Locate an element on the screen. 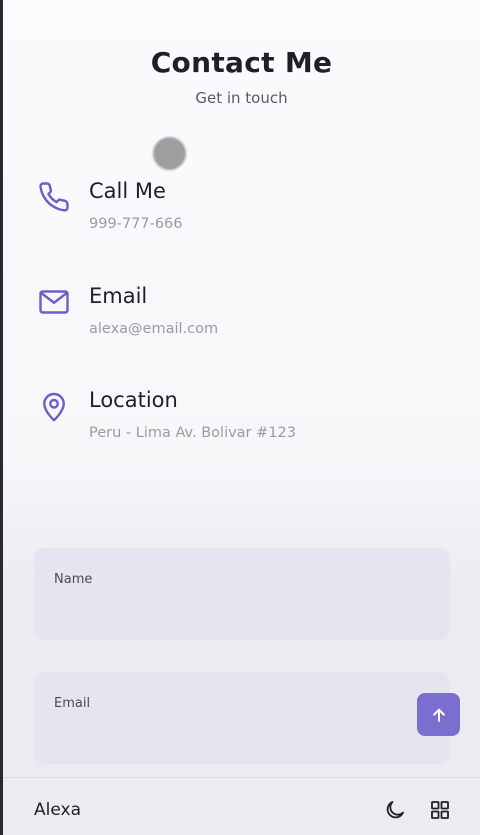 The image size is (480, 835). email-field-label: Email is located at coordinates (72, 703).